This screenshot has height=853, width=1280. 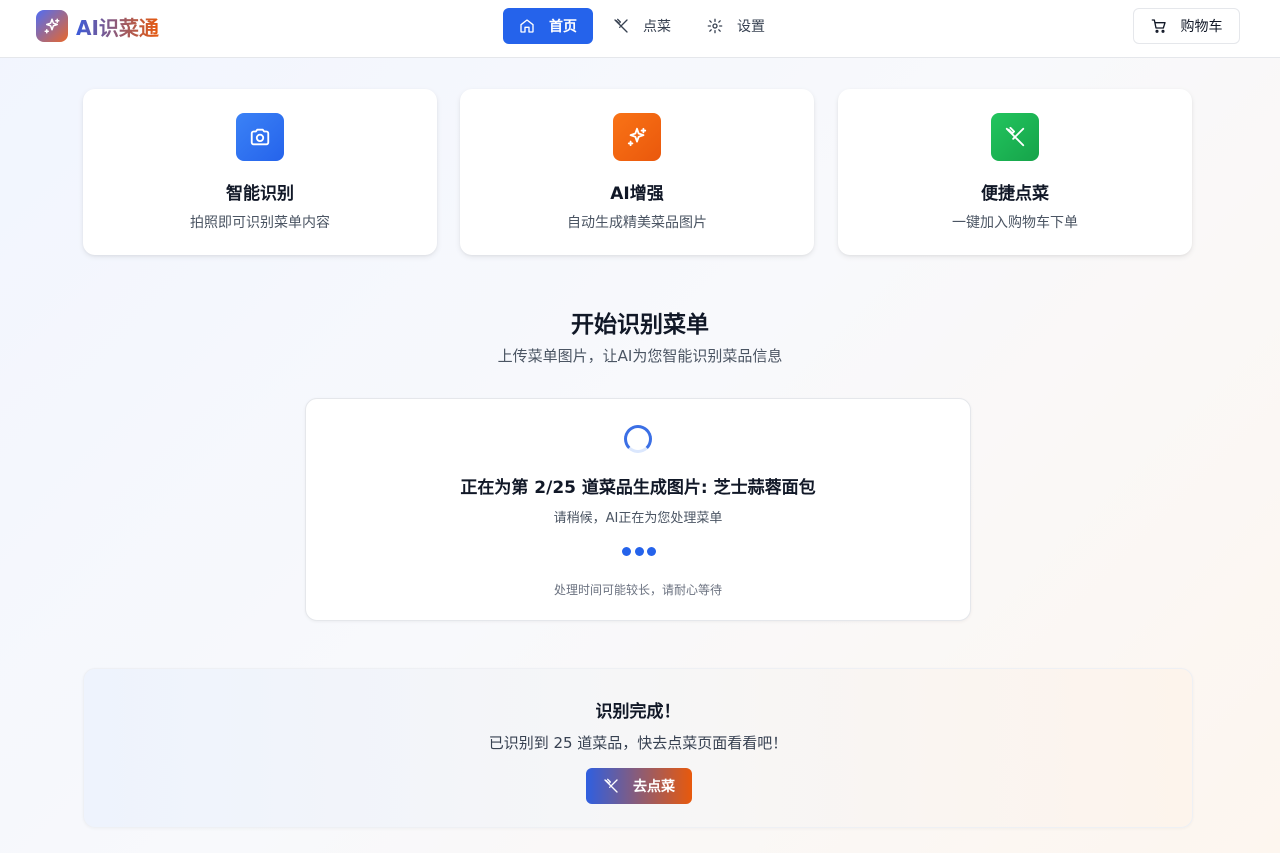 I want to click on feature-title: 智能识别, so click(x=260, y=194).